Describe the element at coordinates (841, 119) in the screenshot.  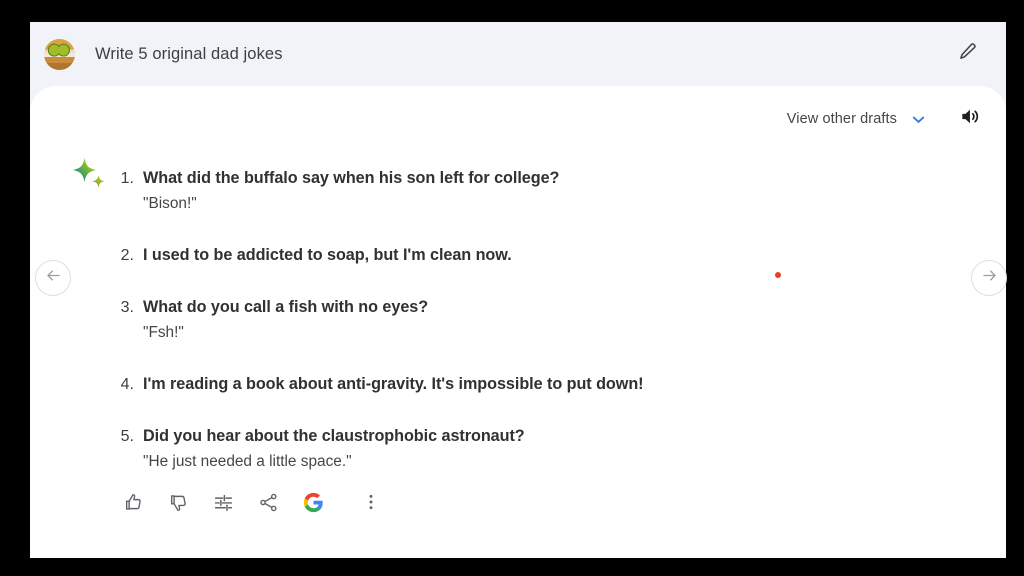
I see `view-other-drafts-label: View other drafts` at that location.